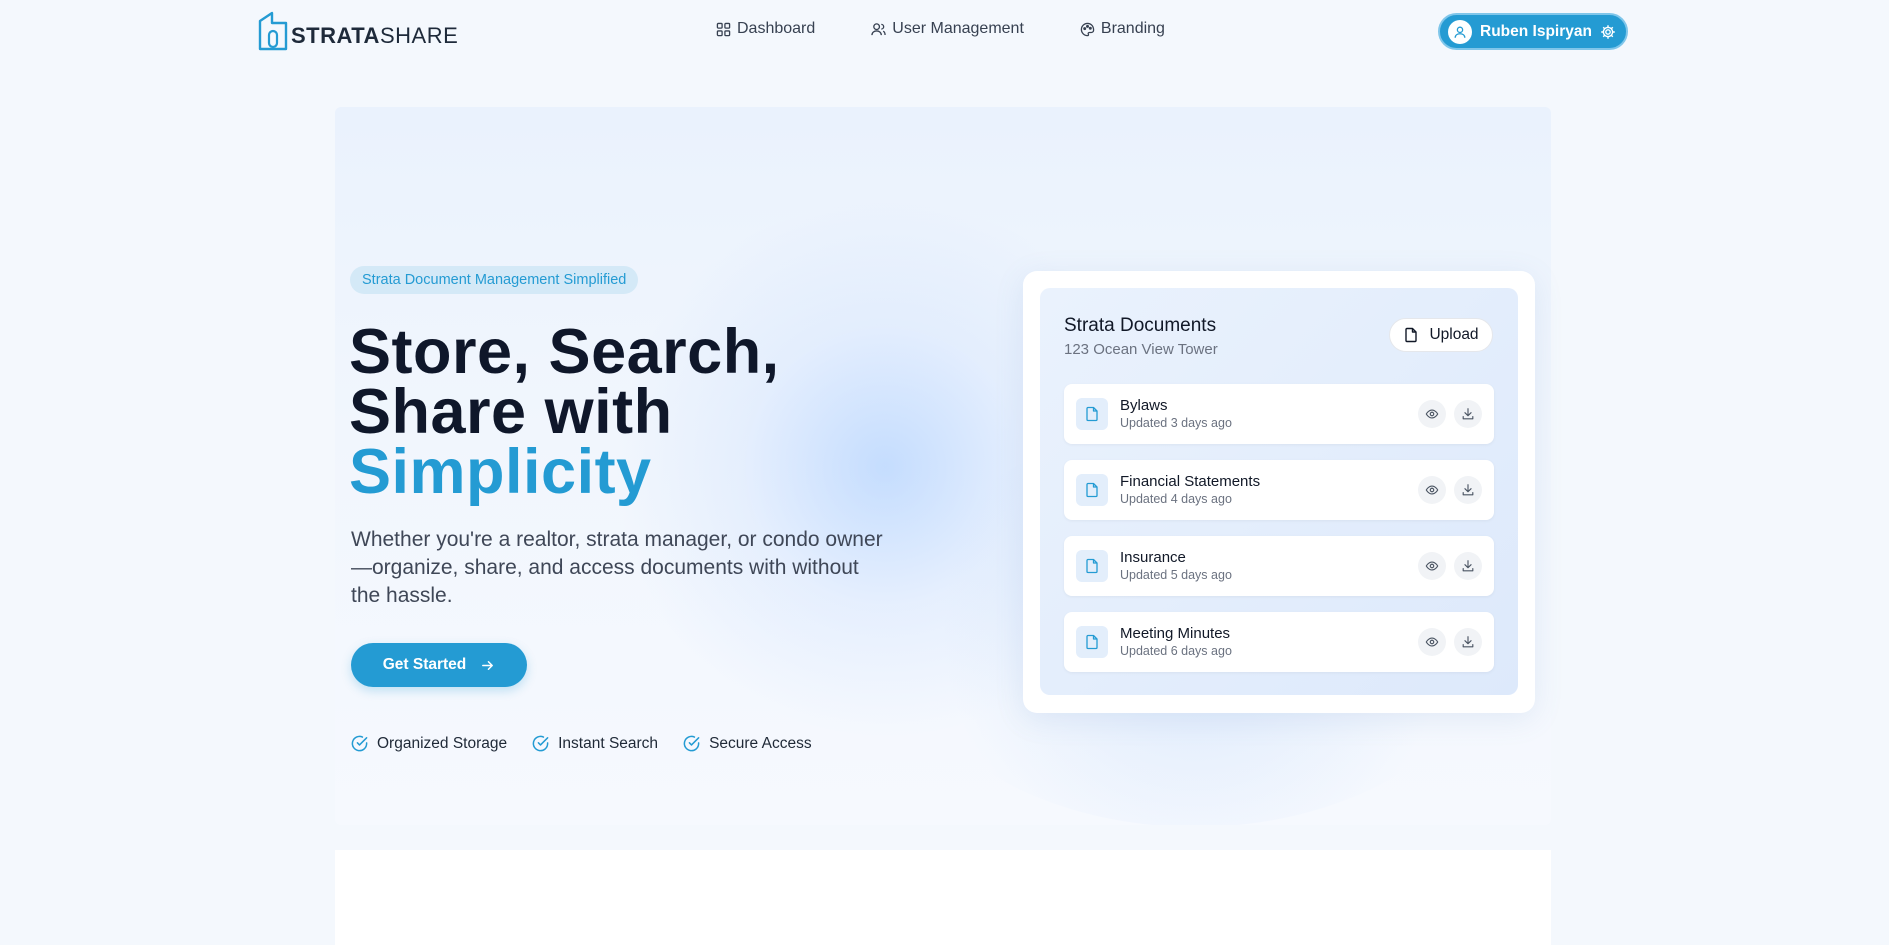 The height and width of the screenshot is (945, 1889). Describe the element at coordinates (1176, 499) in the screenshot. I see `document-updated: Updated 4 days ago` at that location.